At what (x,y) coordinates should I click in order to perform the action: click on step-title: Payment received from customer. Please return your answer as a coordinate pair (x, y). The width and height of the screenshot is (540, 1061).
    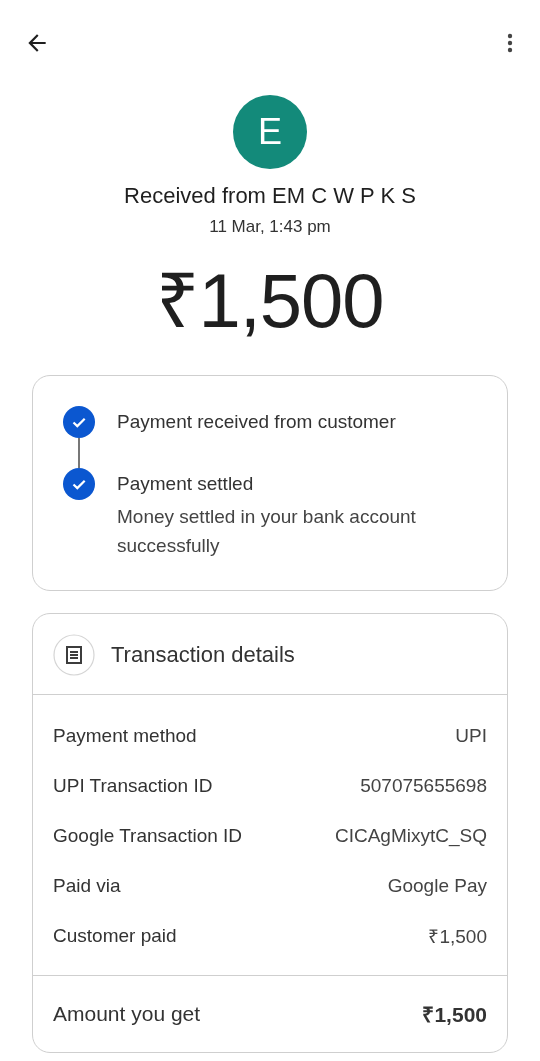
    Looking at the image, I should click on (256, 422).